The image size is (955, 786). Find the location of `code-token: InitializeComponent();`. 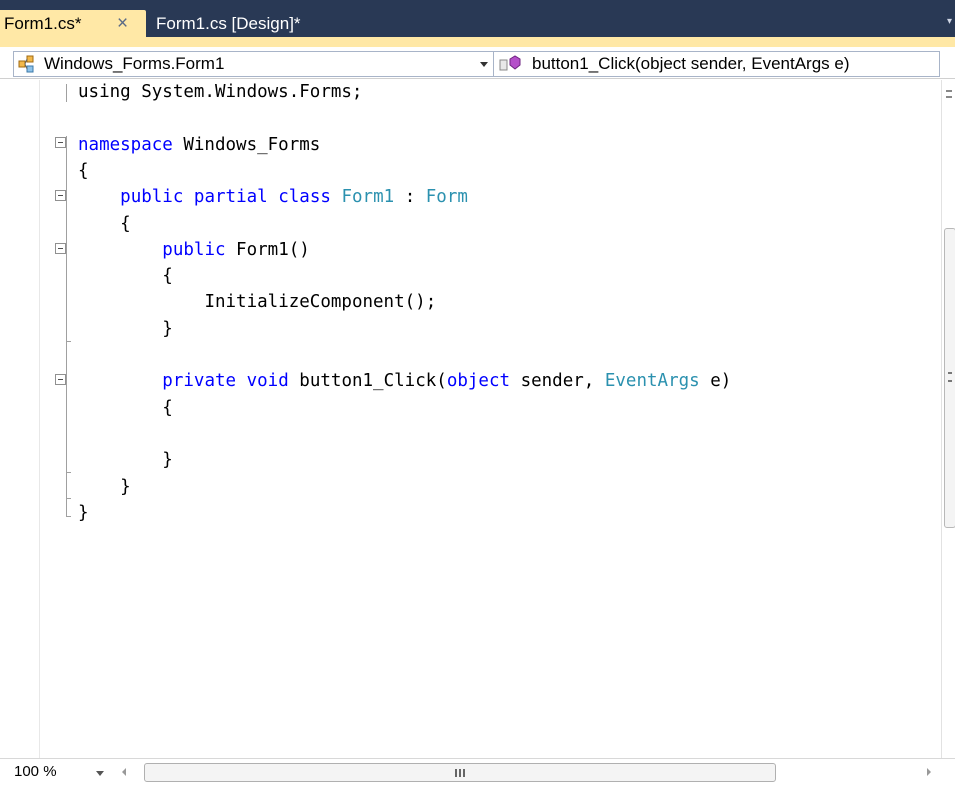

code-token: InitializeComponent(); is located at coordinates (320, 302).